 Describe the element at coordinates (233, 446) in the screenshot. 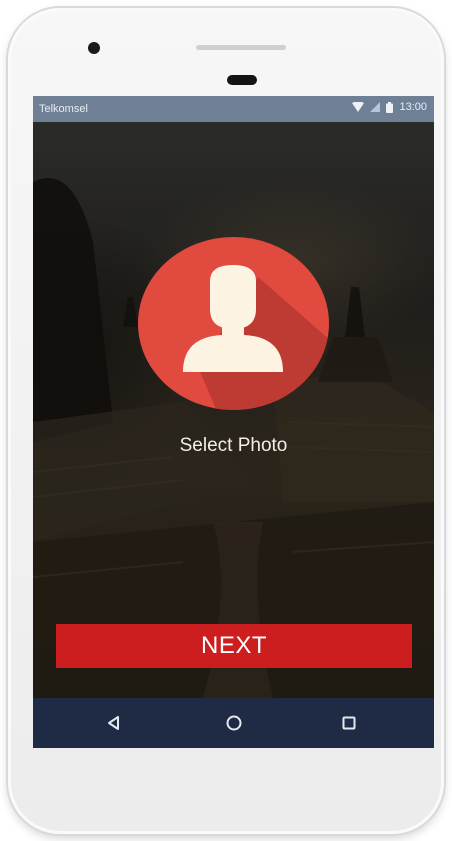

I see `select-photo-label: Select Photo` at that location.